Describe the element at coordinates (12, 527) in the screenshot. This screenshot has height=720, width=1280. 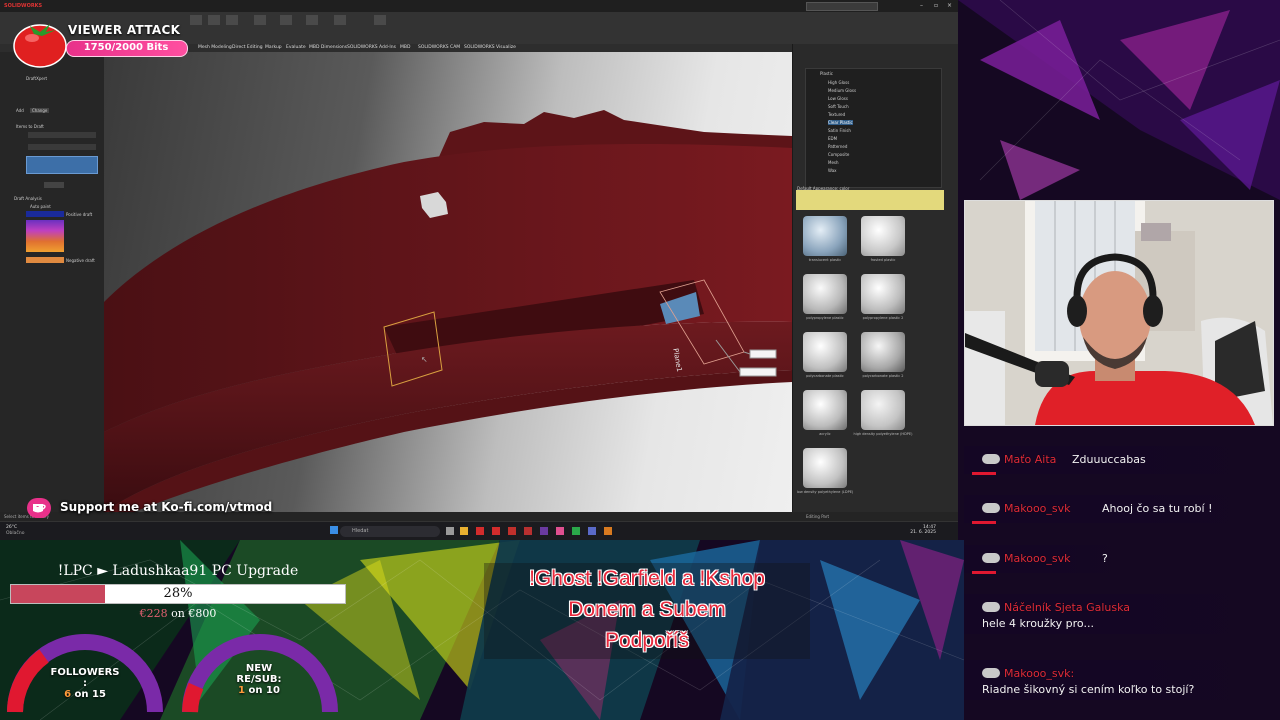
I see `weather-temp: 26°C` at that location.